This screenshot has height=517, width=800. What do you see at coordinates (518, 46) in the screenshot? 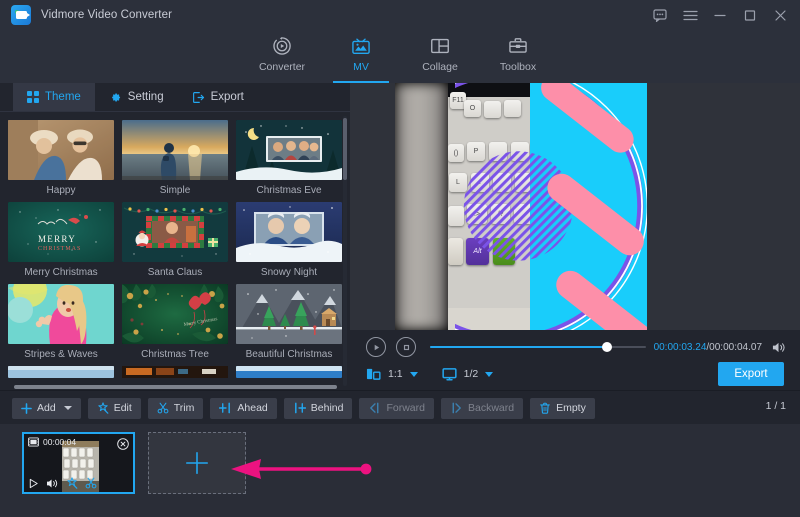
I see `toolbox-icon` at bounding box center [518, 46].